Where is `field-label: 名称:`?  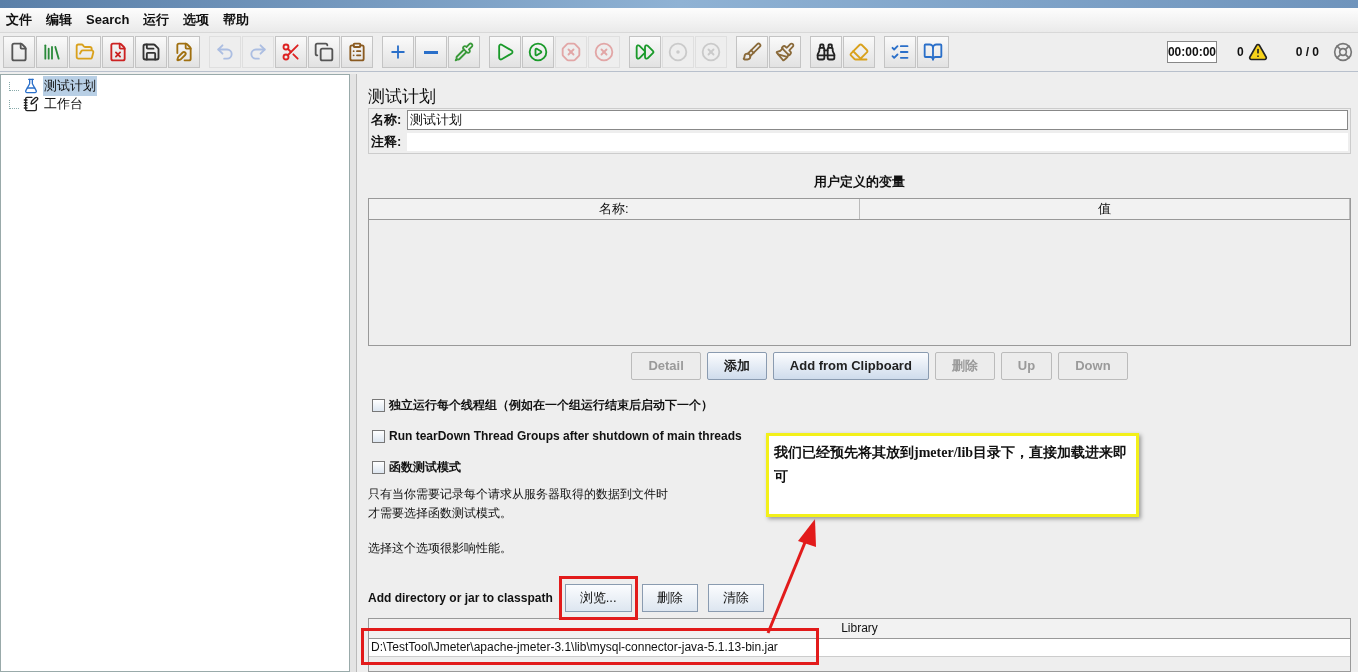 field-label: 名称: is located at coordinates (386, 120).